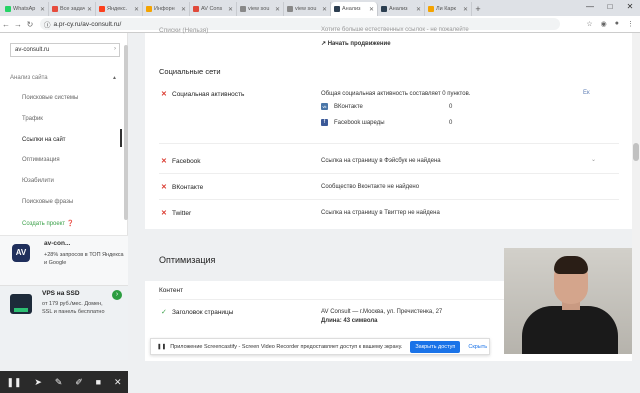 The image size is (640, 393). I want to click on forward-icon: →, so click(18, 24).